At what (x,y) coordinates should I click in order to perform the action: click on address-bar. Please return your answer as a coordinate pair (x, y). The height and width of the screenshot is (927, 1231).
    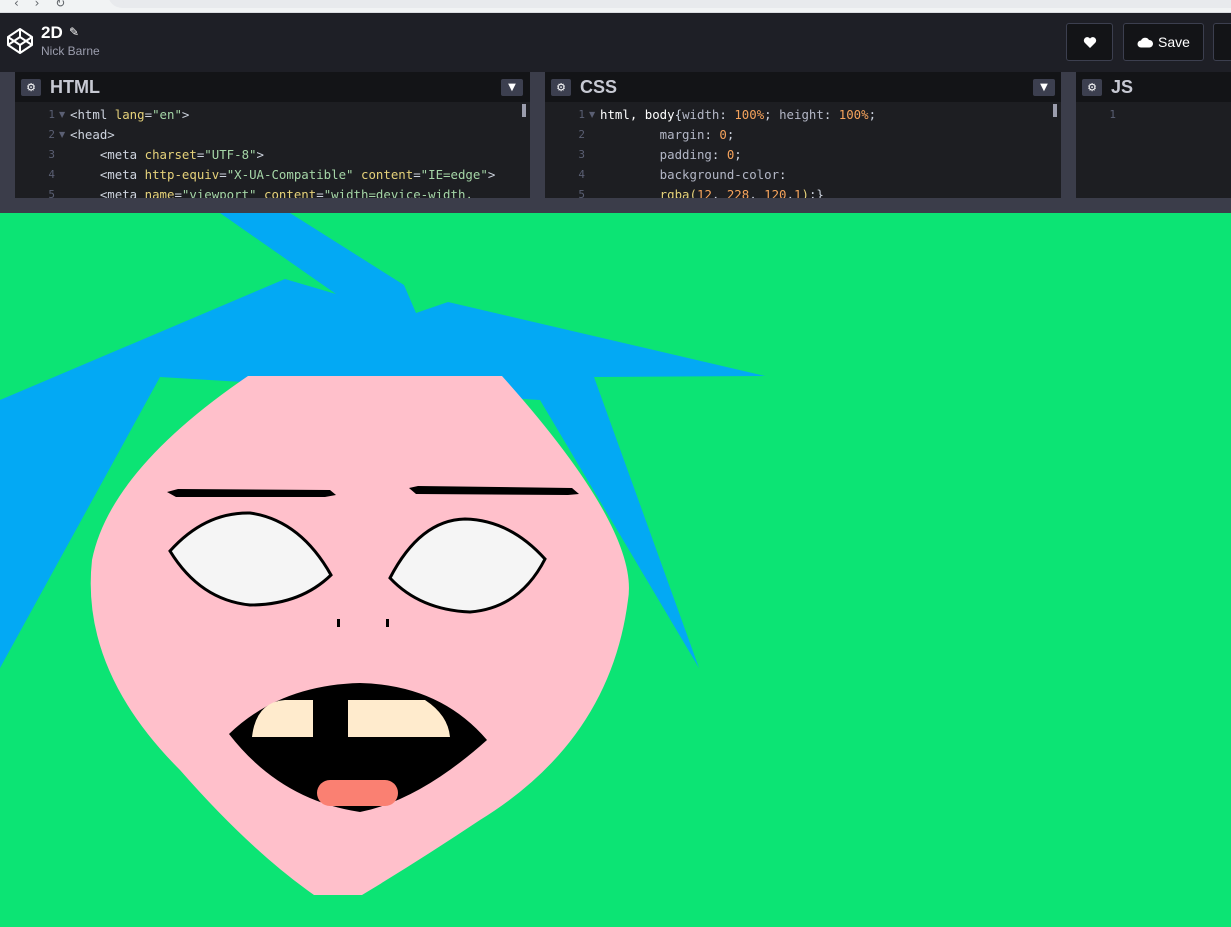
    Looking at the image, I should click on (669, 4).